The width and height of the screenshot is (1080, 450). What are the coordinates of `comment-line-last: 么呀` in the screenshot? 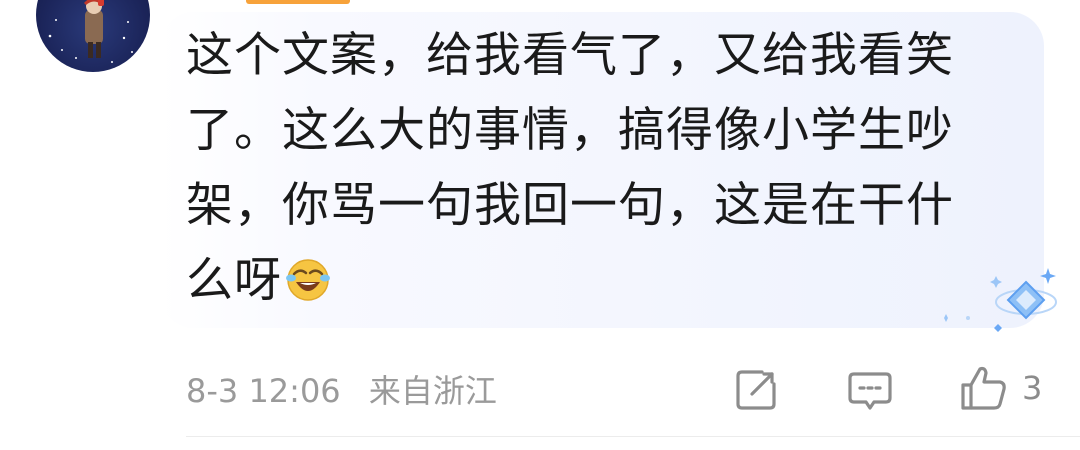 It's located at (601, 280).